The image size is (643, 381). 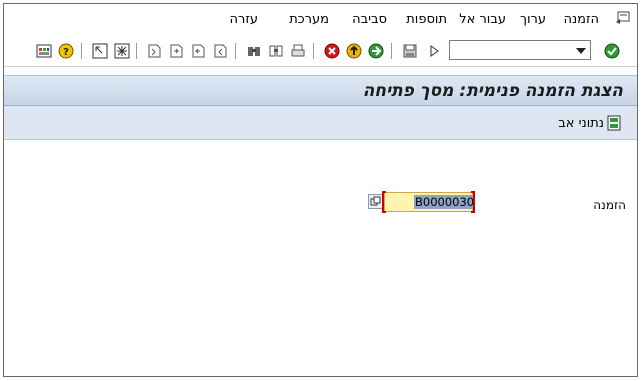 What do you see at coordinates (309, 19) in the screenshot?
I see `menu-system: מערכת` at bounding box center [309, 19].